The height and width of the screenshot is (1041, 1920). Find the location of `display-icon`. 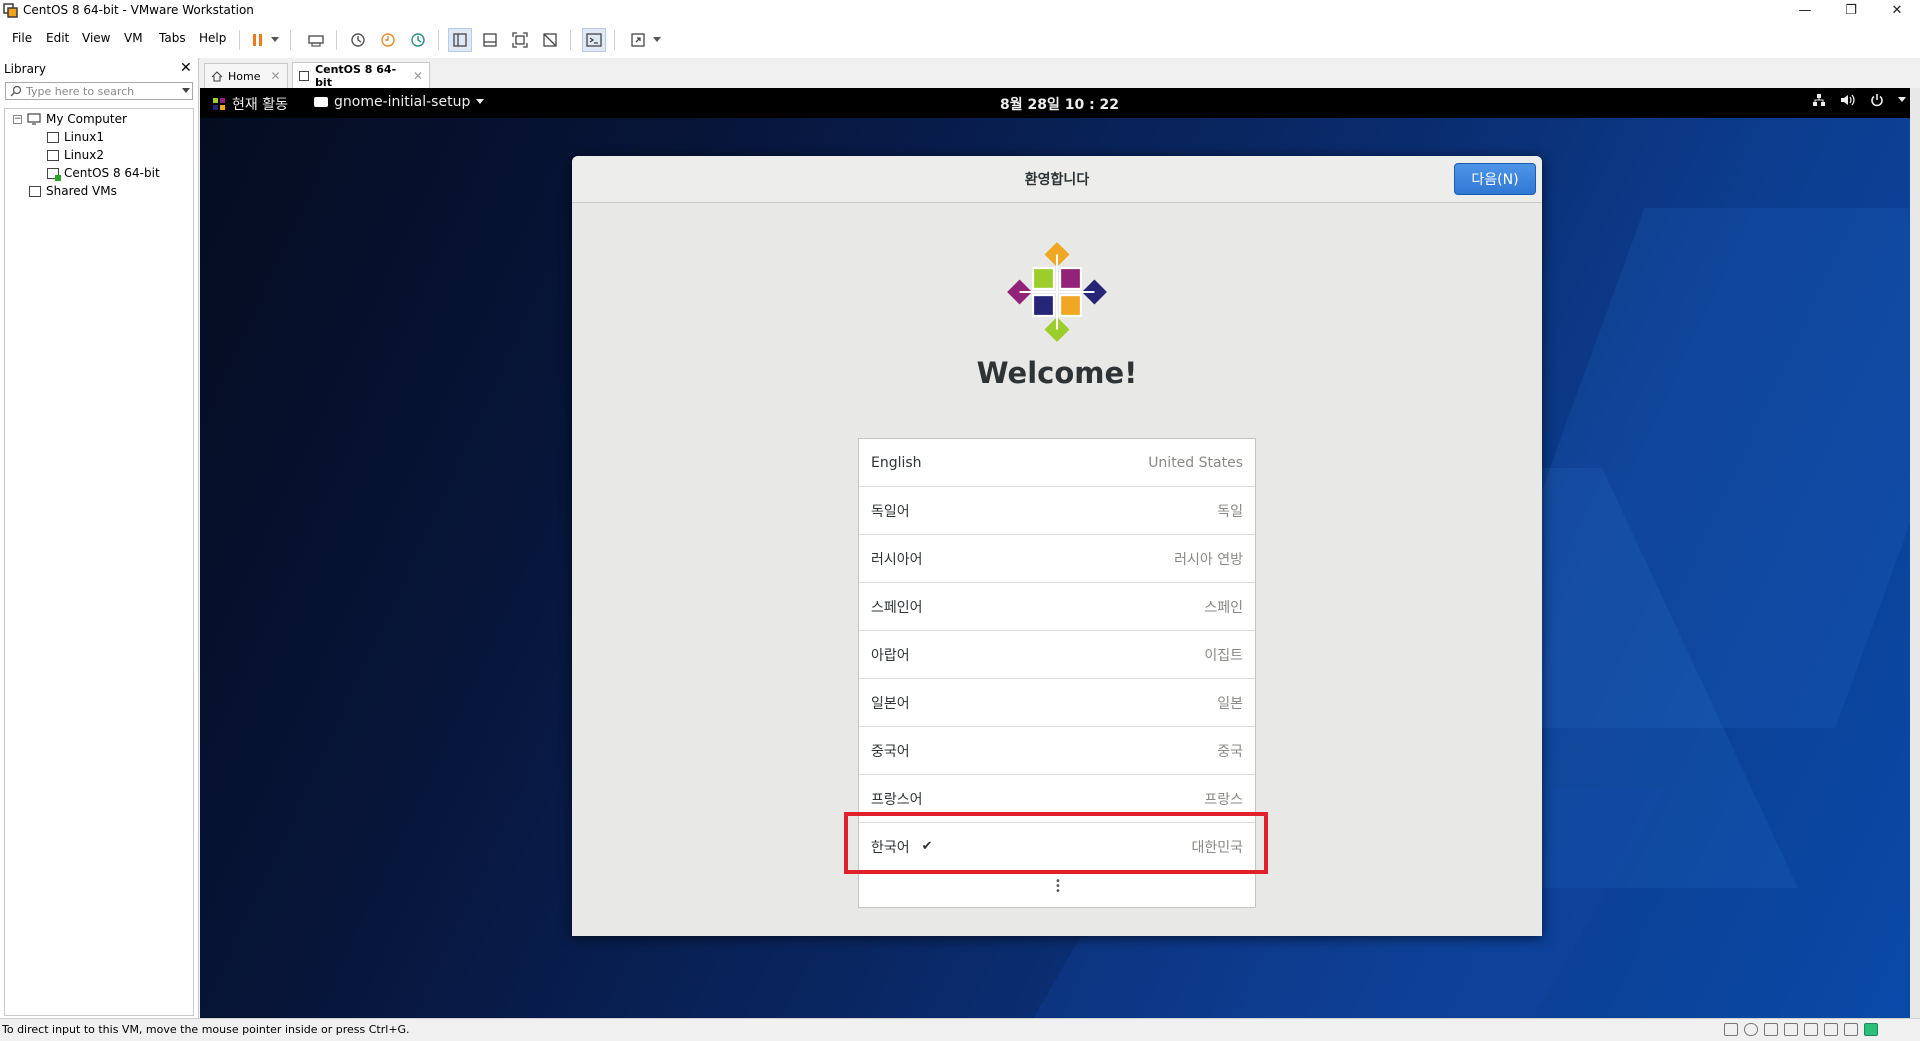

display-icon is located at coordinates (1851, 1029).